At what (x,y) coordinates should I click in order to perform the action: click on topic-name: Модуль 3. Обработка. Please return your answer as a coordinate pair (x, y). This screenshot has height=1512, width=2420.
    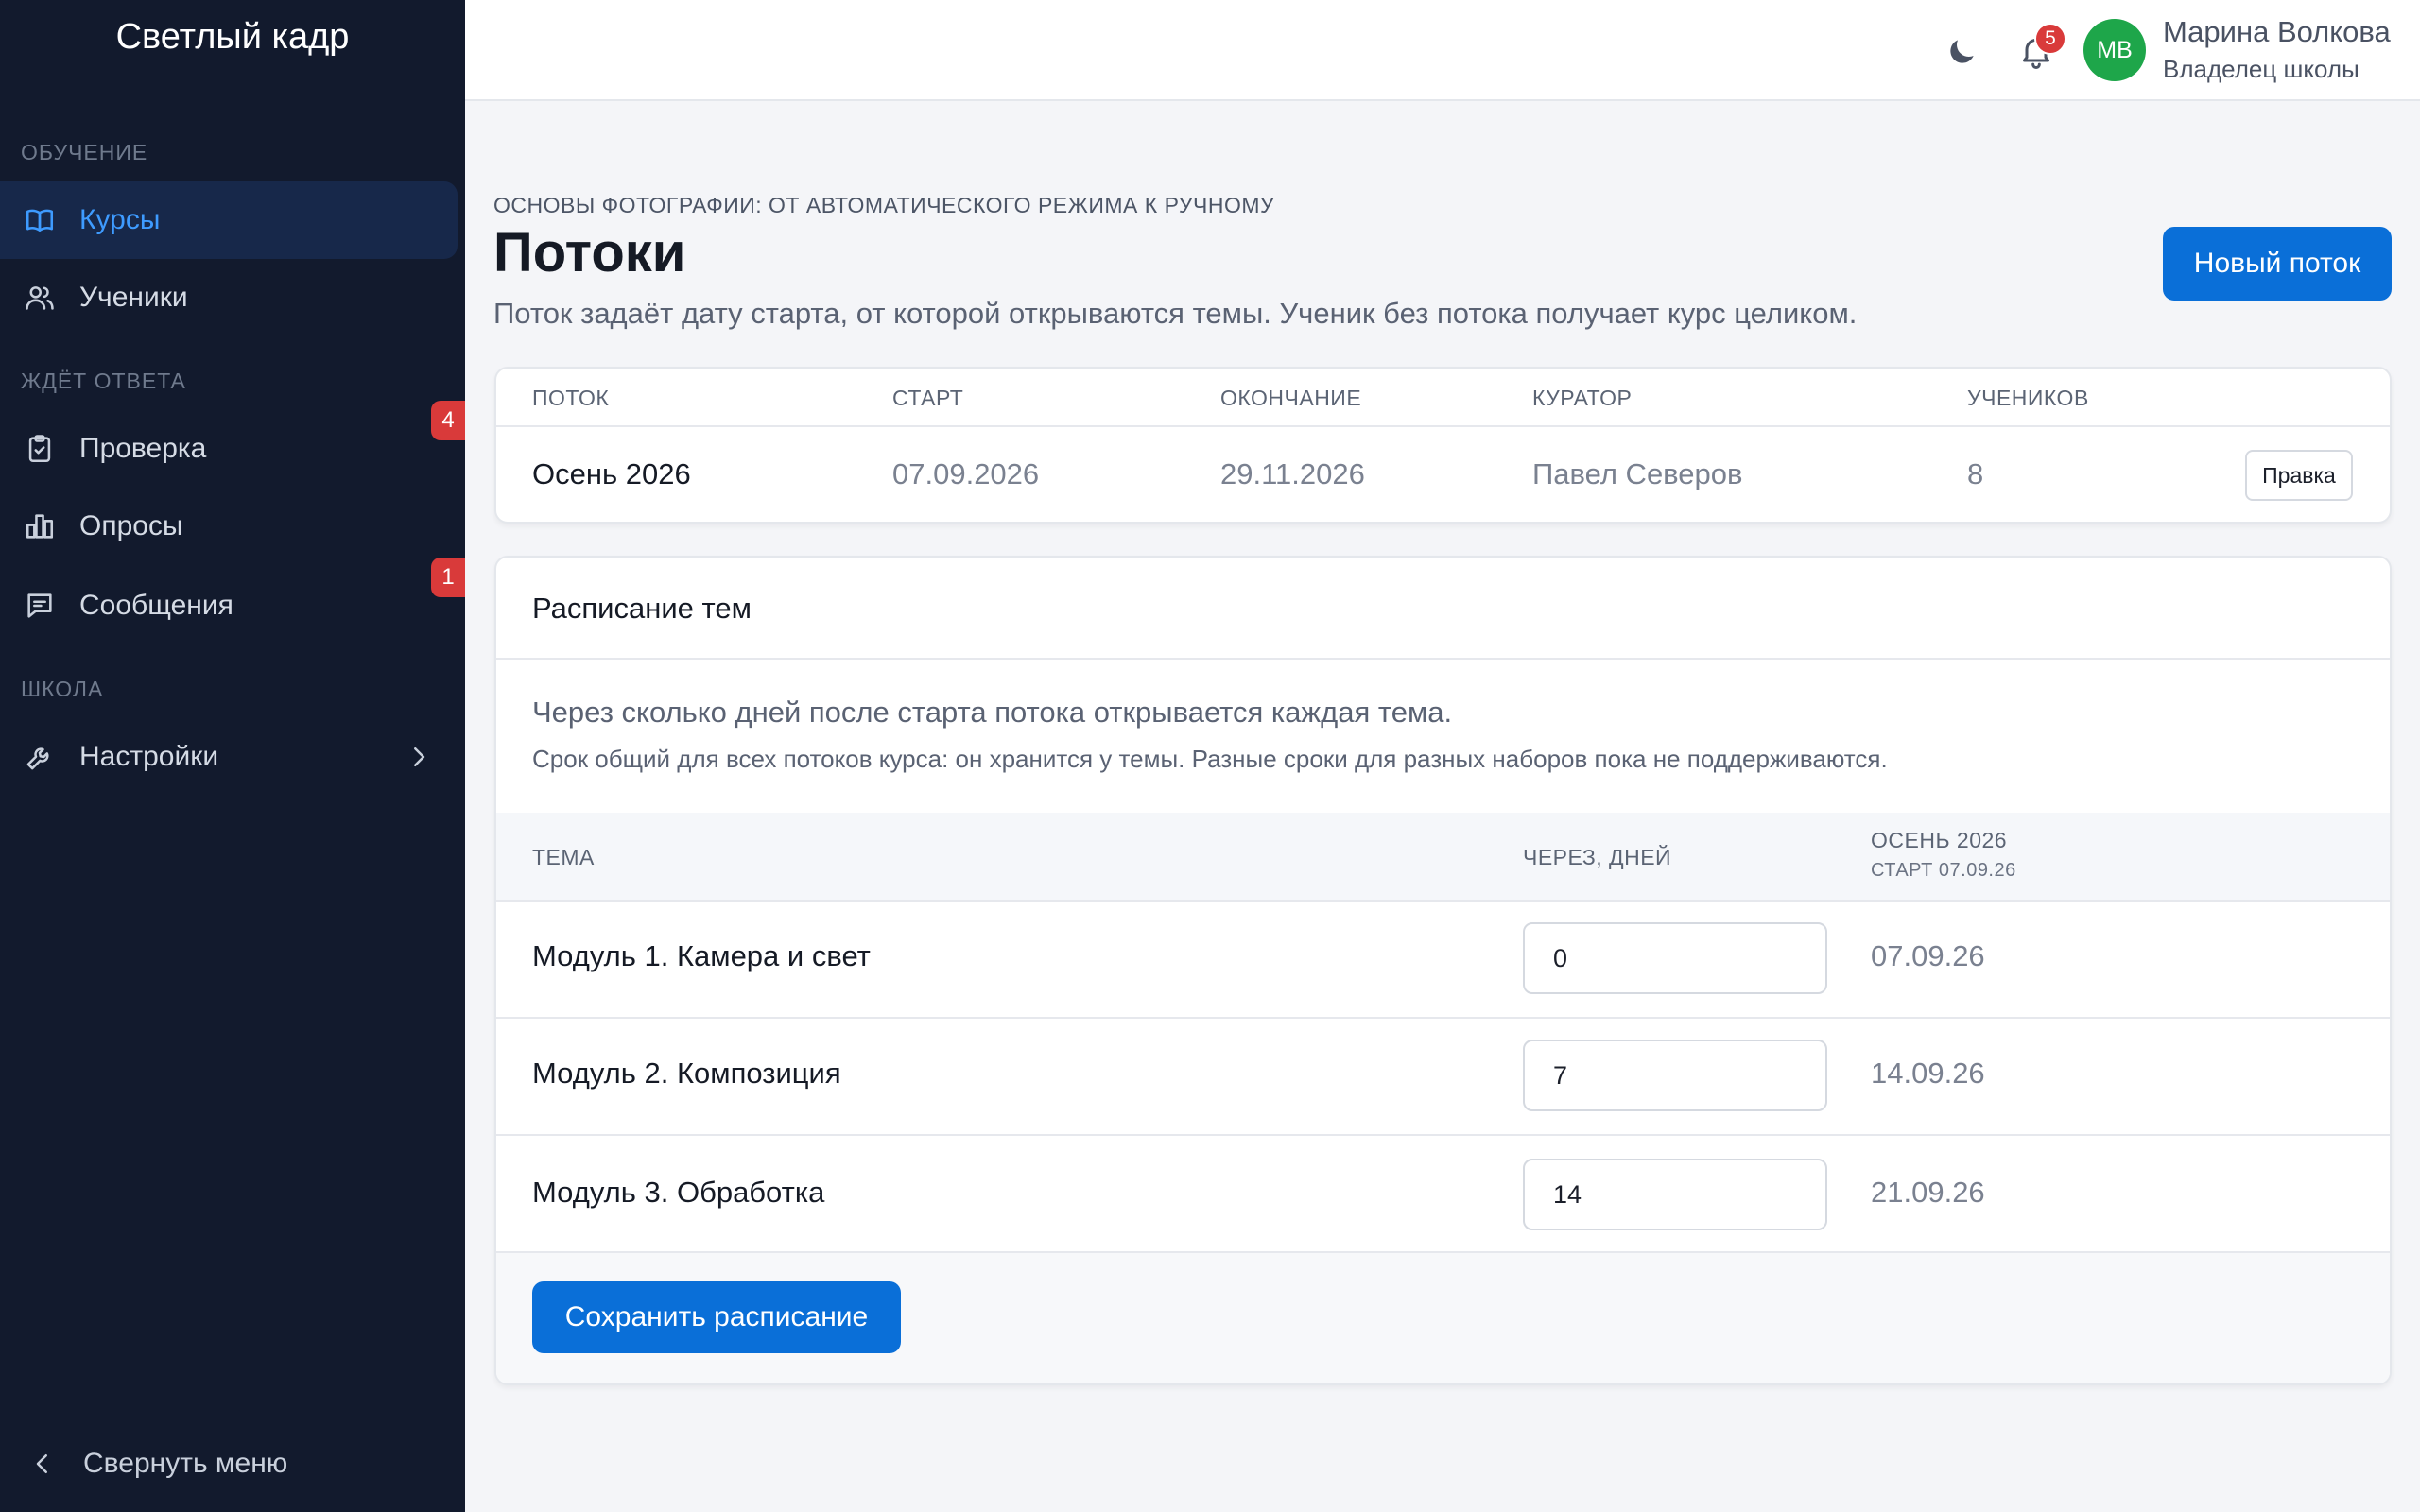
    Looking at the image, I should click on (678, 1192).